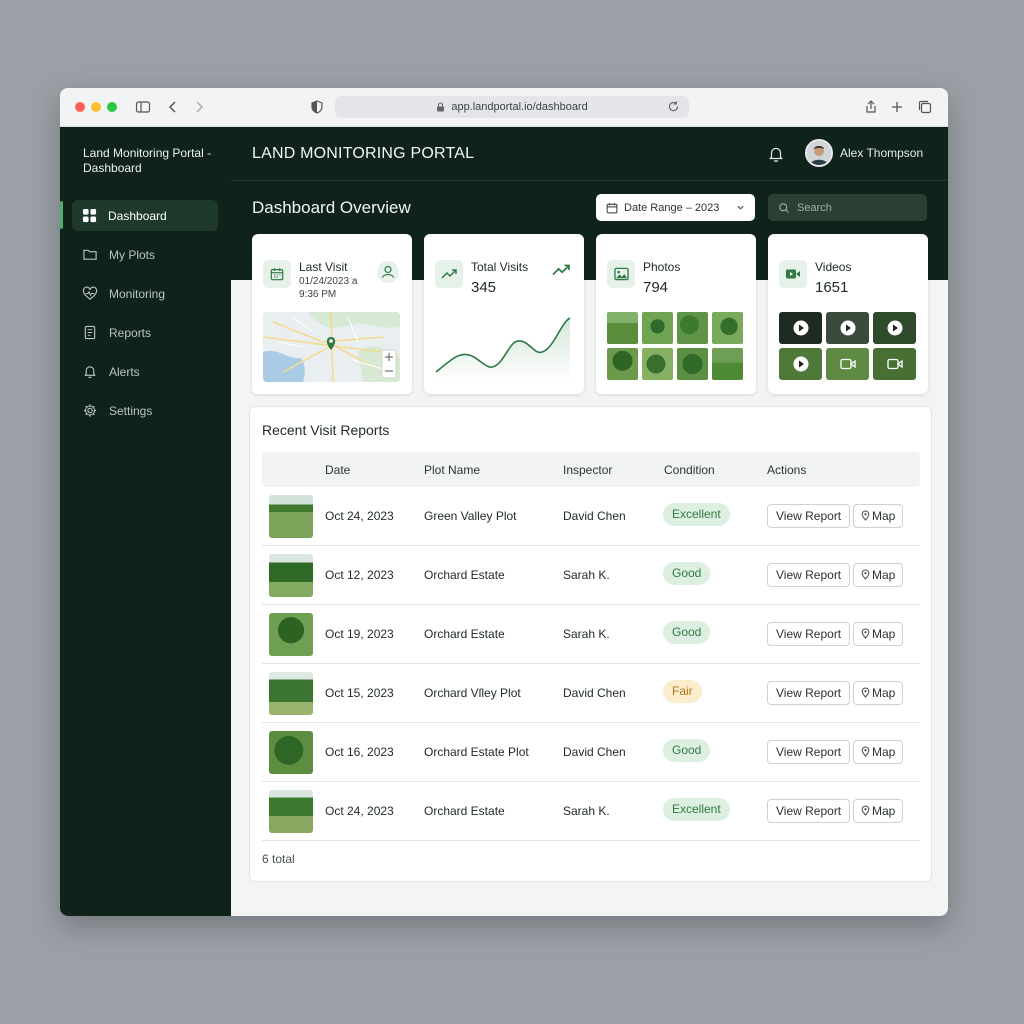 The image size is (1024, 1024). What do you see at coordinates (388, 272) in the screenshot?
I see `user-icon` at bounding box center [388, 272].